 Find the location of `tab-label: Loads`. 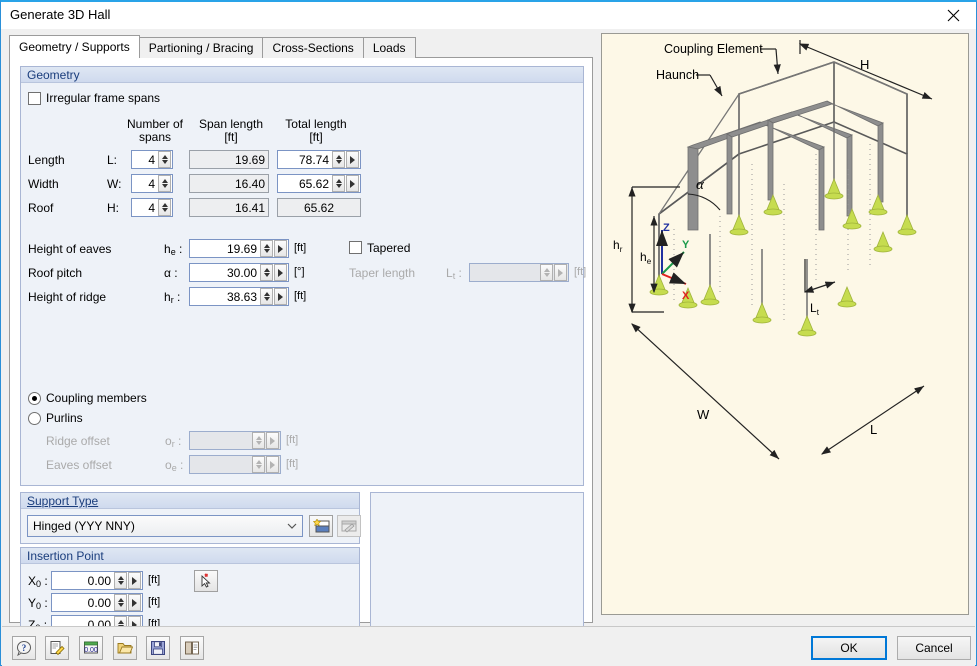

tab-label: Loads is located at coordinates (389, 48).